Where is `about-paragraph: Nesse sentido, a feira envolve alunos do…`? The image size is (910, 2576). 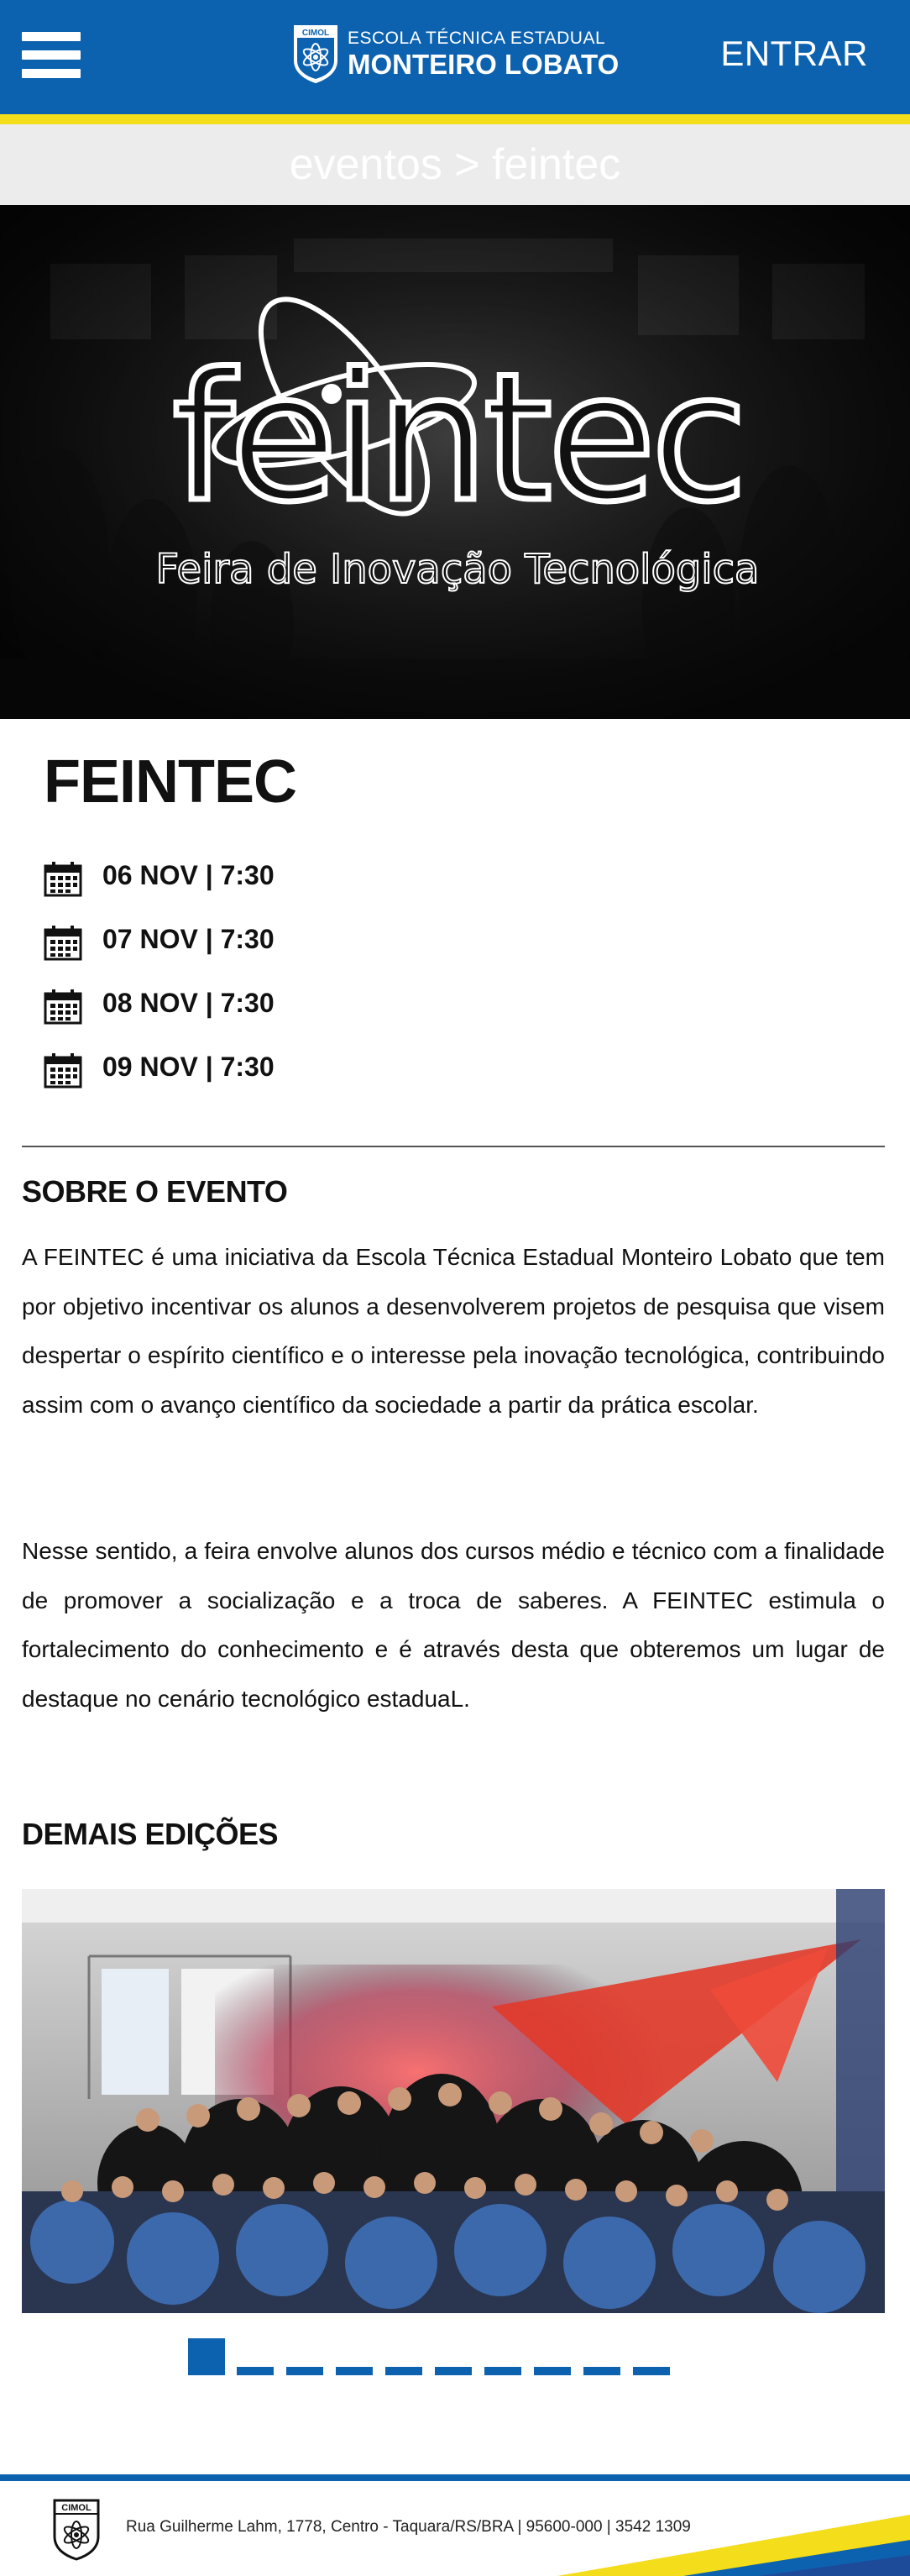 about-paragraph: Nesse sentido, a feira envolve alunos do… is located at coordinates (453, 1625).